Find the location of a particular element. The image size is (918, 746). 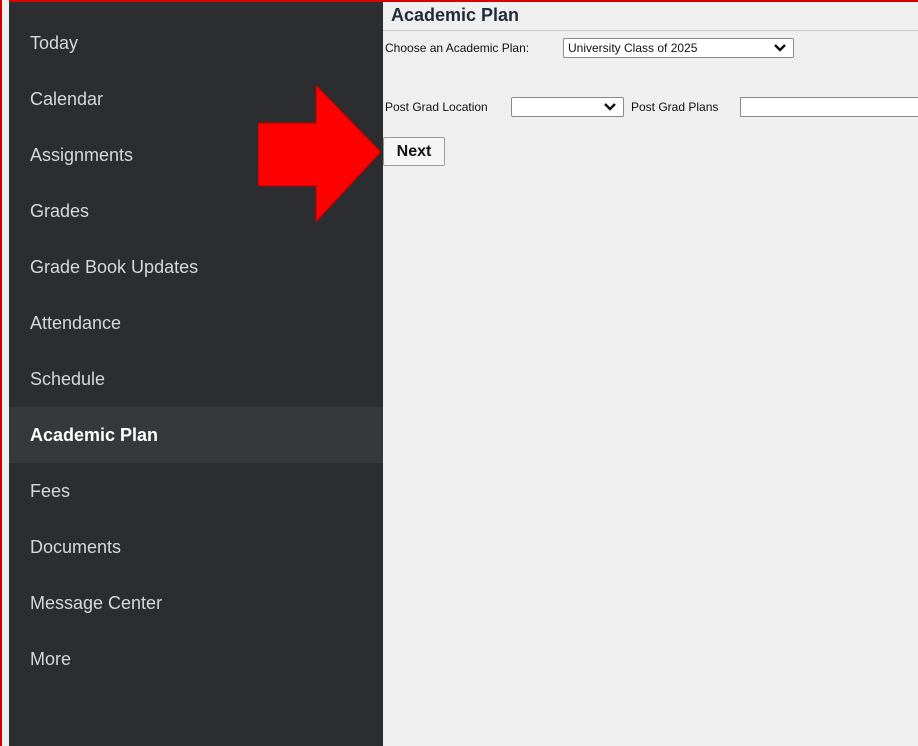

next-button: Next is located at coordinates (414, 151).